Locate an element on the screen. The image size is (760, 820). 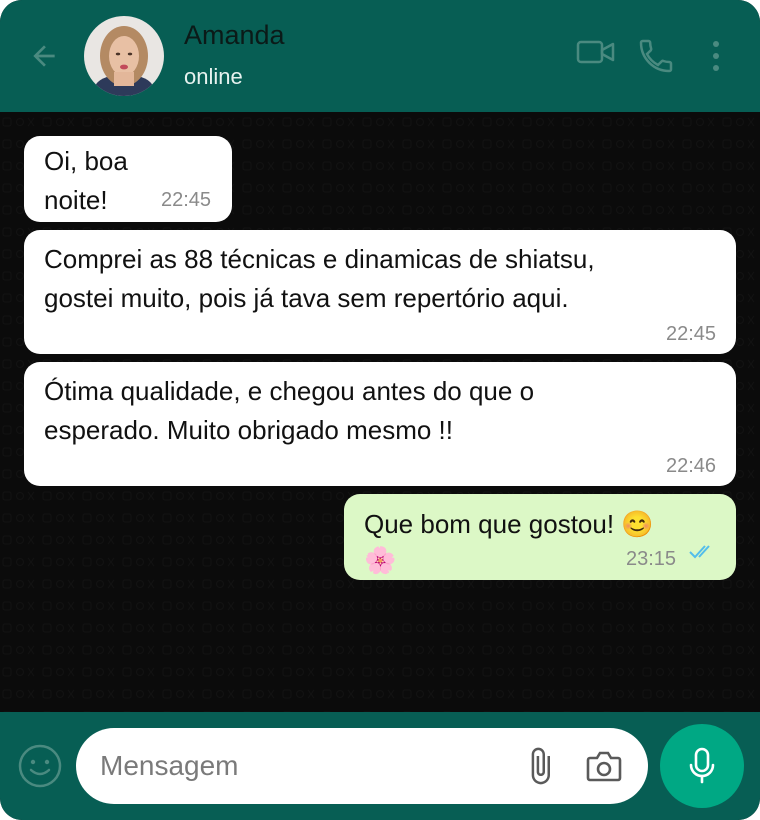
message-text: Oi, boa noite! is located at coordinates (86, 180).